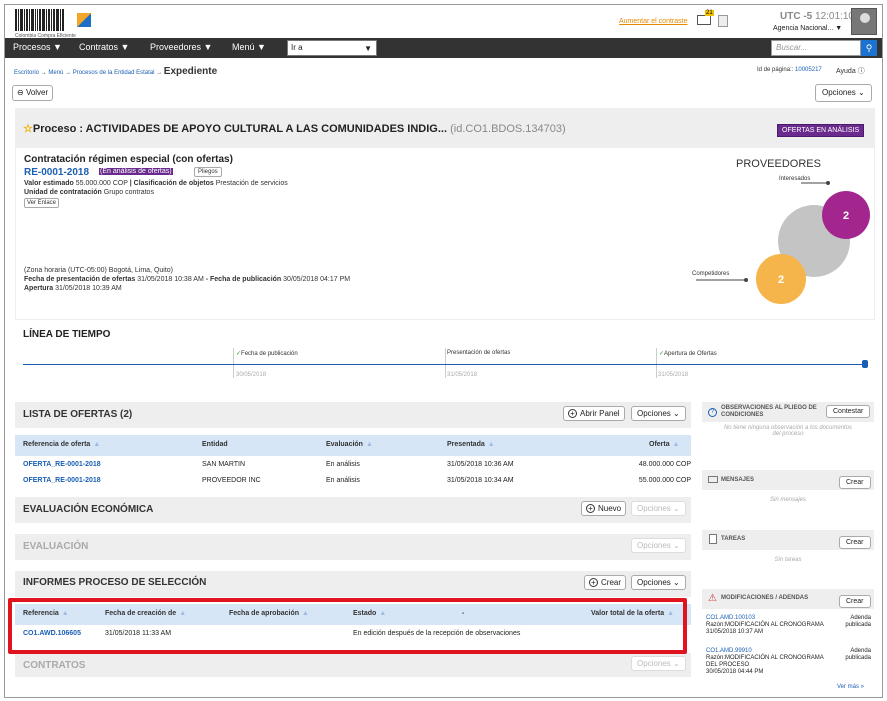  I want to click on open-panel-label: Abrir Panel, so click(600, 413).